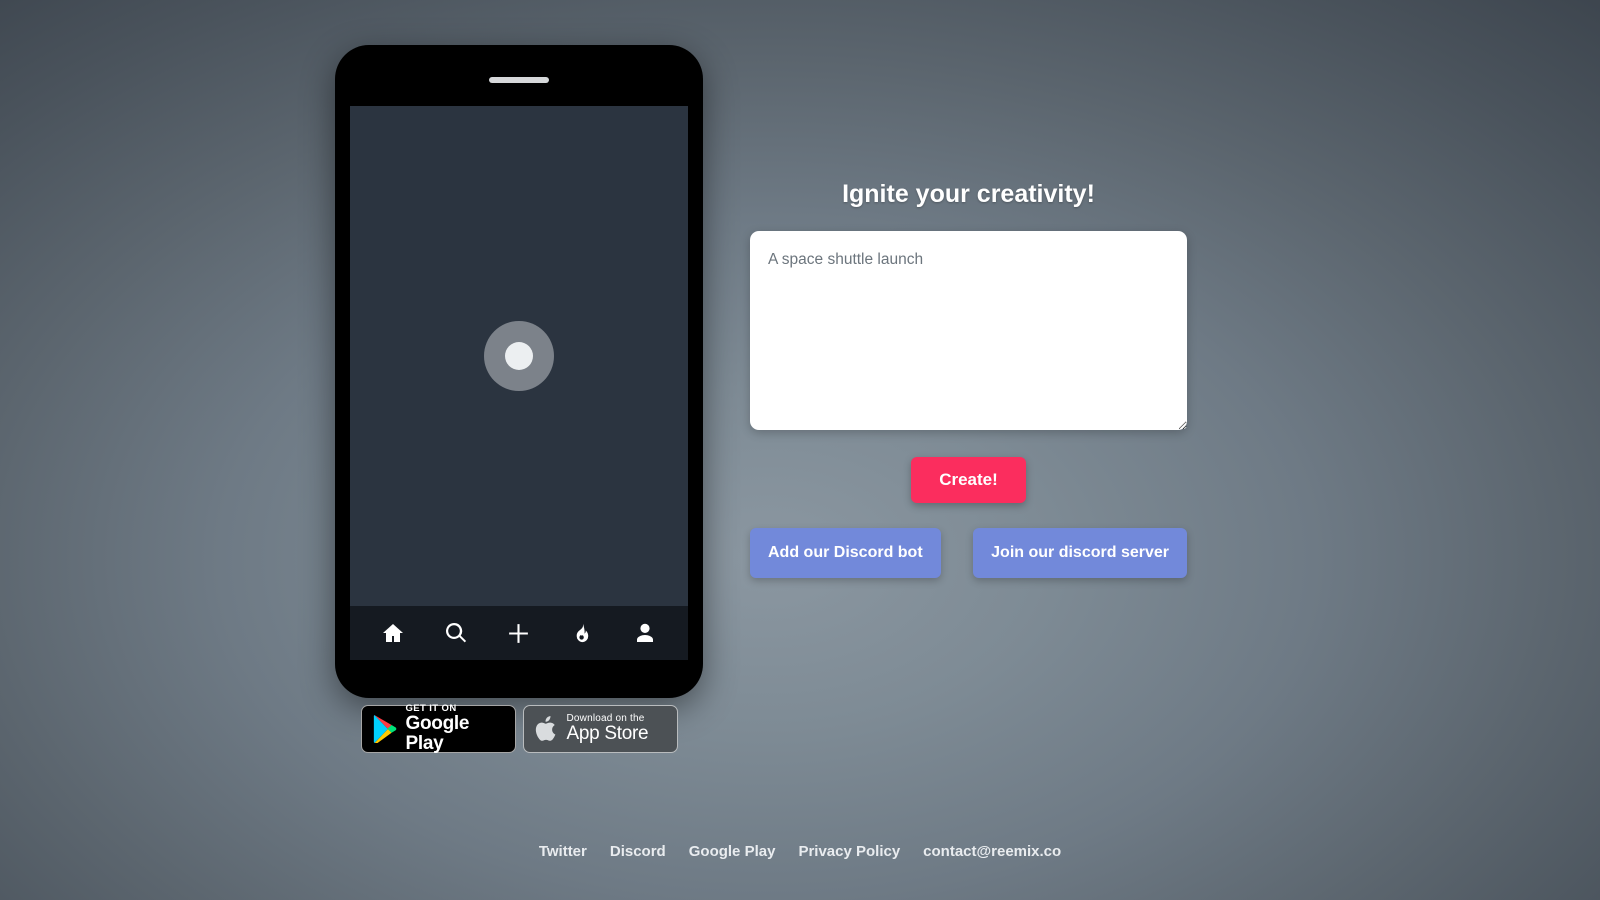 The height and width of the screenshot is (900, 1600). What do you see at coordinates (456, 633) in the screenshot?
I see `search-icon` at bounding box center [456, 633].